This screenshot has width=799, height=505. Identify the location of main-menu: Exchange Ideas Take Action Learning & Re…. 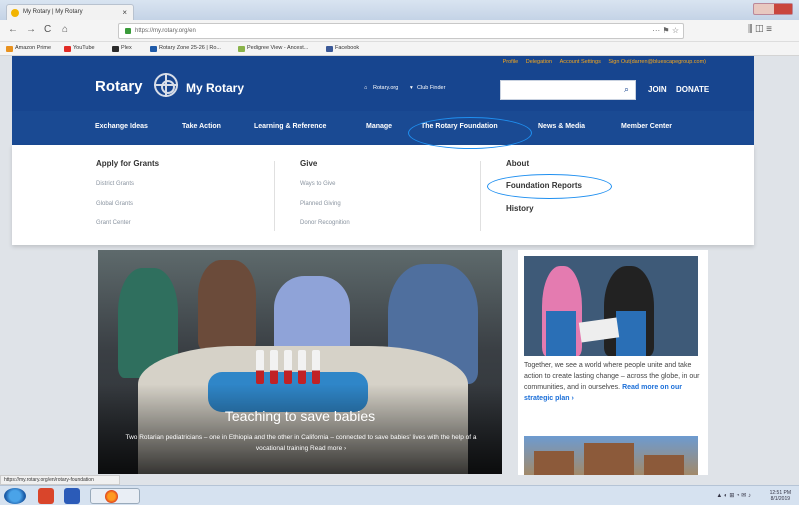
(383, 128).